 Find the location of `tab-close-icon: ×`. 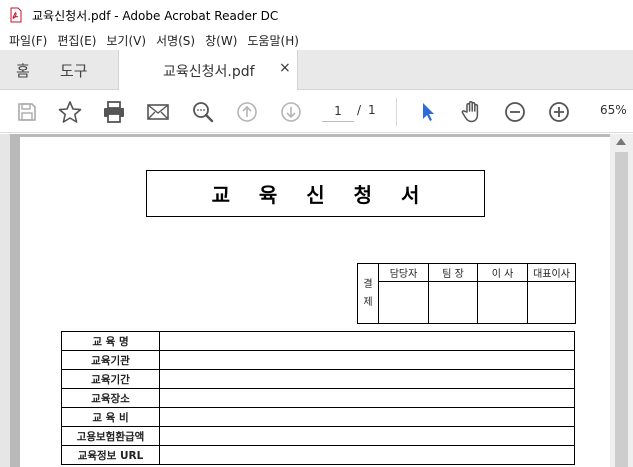

tab-close-icon: × is located at coordinates (285, 68).